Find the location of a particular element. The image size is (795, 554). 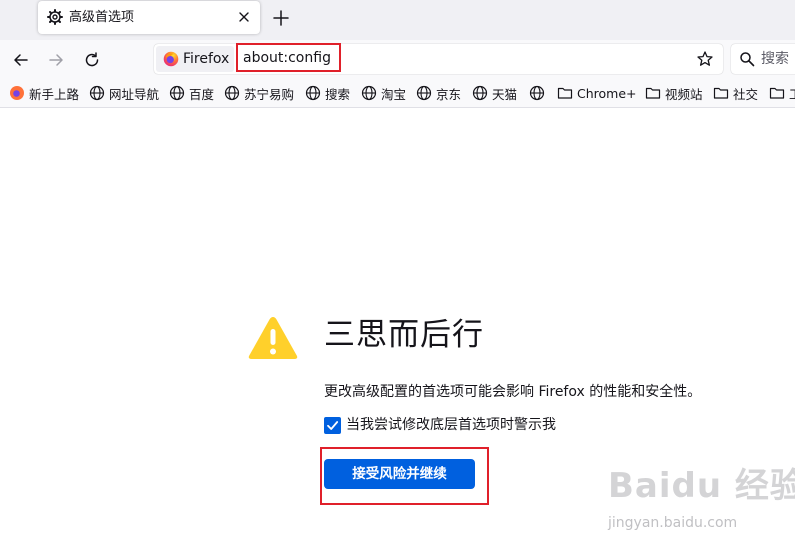

bookmark-item: 搜索 is located at coordinates (327, 93).